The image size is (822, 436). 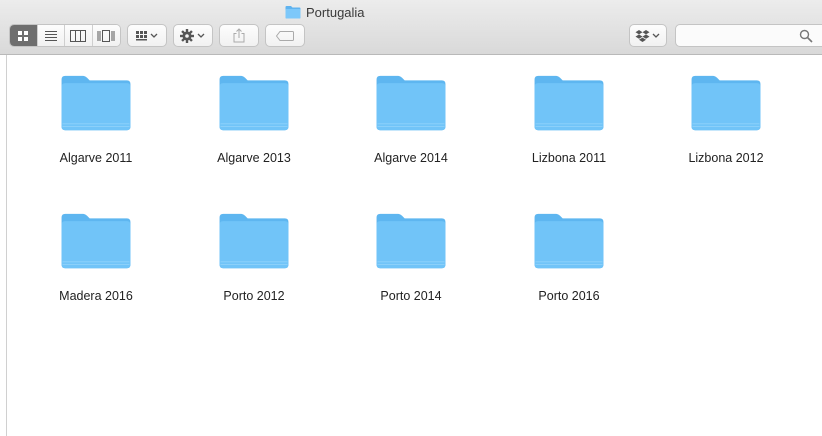 I want to click on window-title: Portugalia, so click(x=325, y=12).